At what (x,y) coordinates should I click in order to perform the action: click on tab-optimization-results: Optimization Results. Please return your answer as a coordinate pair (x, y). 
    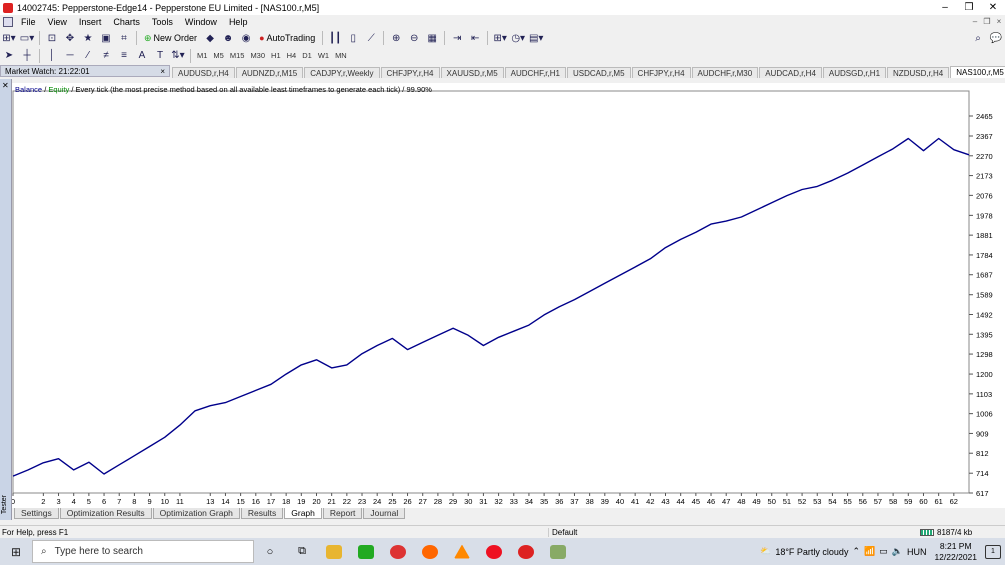
    Looking at the image, I should click on (105, 513).